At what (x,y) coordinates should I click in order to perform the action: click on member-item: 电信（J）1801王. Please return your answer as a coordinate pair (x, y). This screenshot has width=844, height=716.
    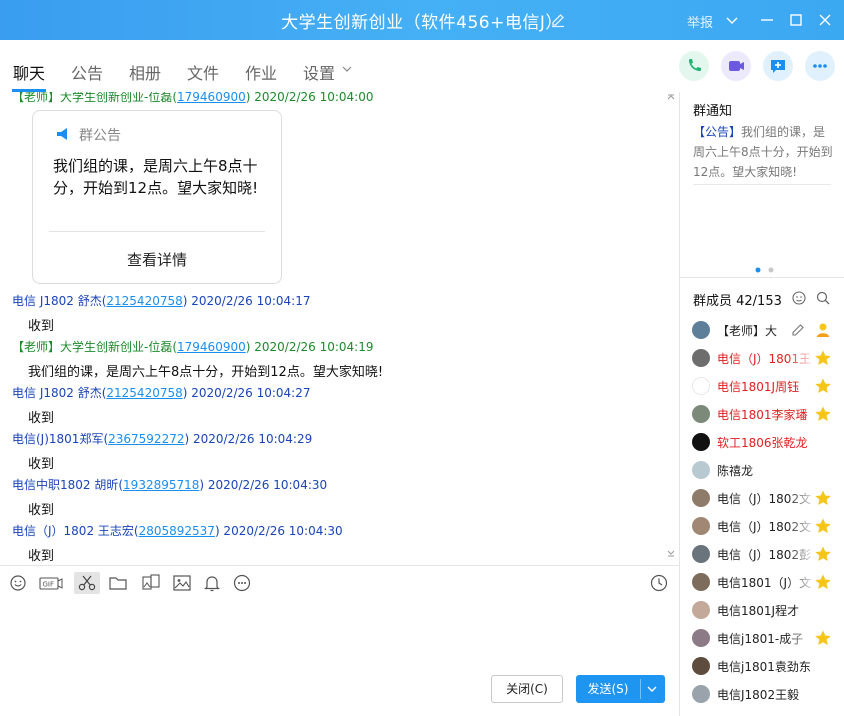
    Looking at the image, I should click on (768, 359).